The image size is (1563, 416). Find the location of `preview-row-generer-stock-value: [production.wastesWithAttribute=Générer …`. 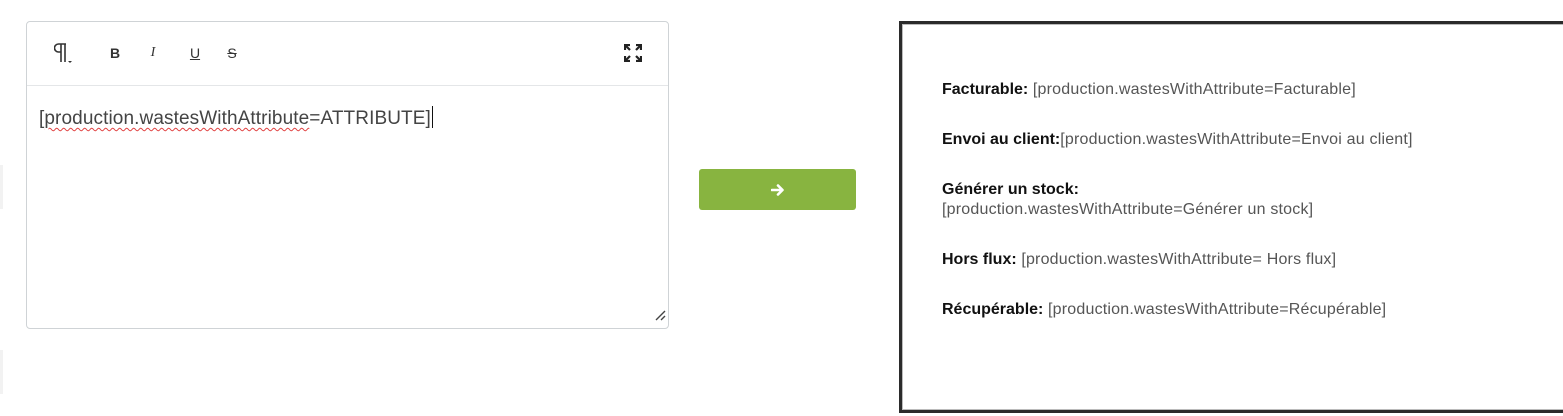

preview-row-generer-stock-value: [production.wastesWithAttribute=Générer … is located at coordinates (1127, 210).